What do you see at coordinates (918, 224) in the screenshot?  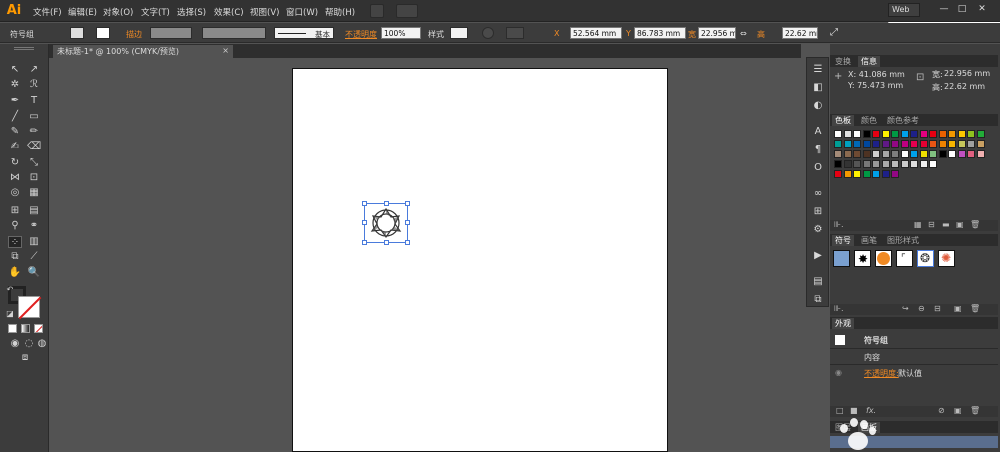 I see `swatch-kinds-icon: ▦` at bounding box center [918, 224].